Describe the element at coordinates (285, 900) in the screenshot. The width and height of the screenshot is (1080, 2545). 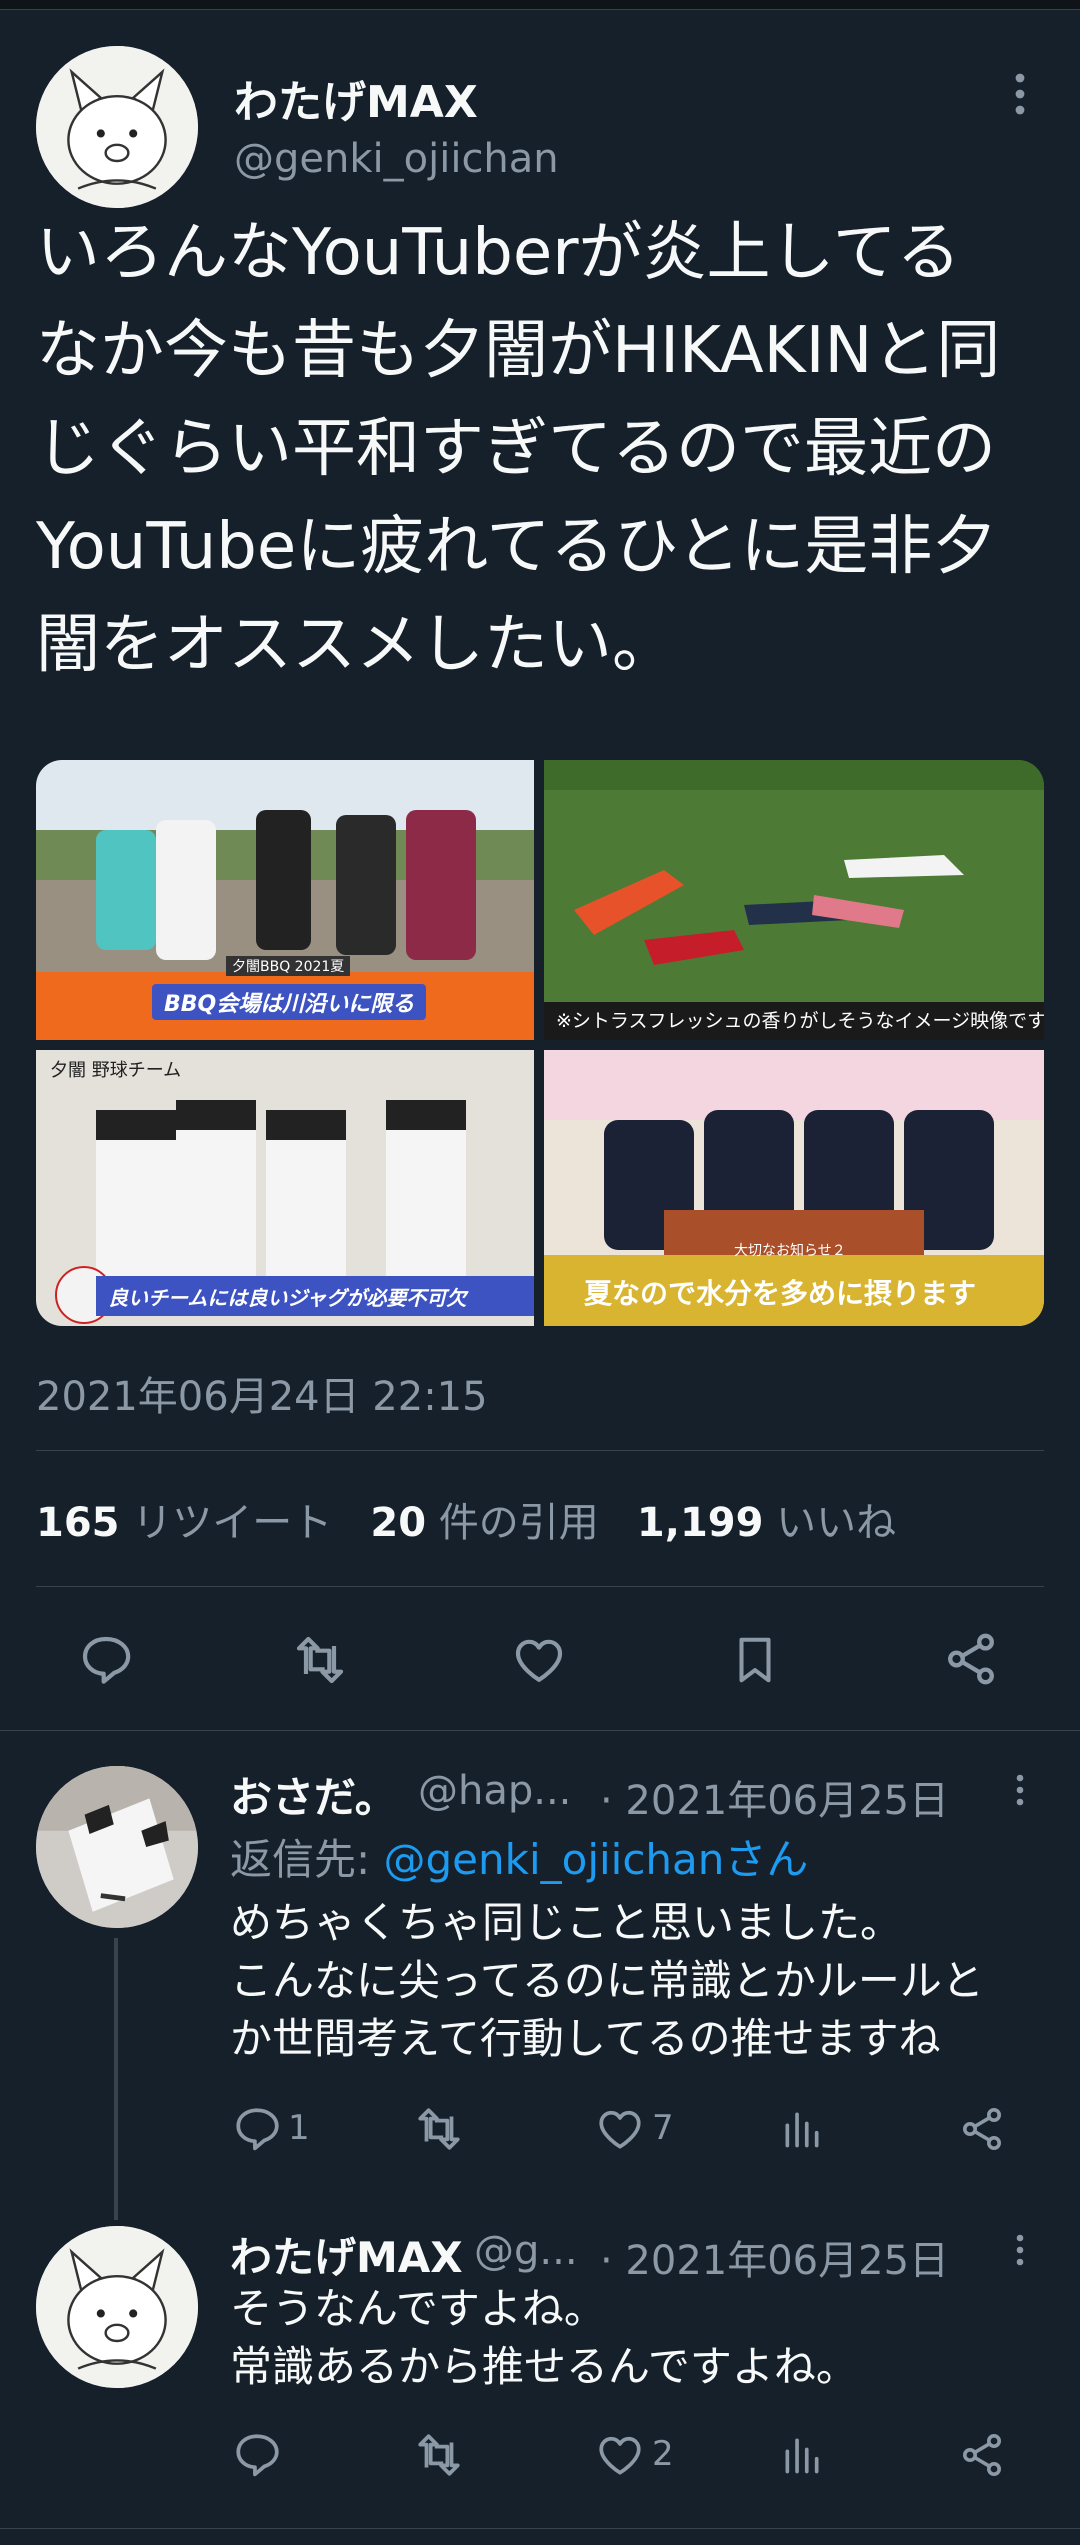
I see `media-image-1: 夕闇BBQ 2021夏 BBQ会場は川沿いに限る` at that location.